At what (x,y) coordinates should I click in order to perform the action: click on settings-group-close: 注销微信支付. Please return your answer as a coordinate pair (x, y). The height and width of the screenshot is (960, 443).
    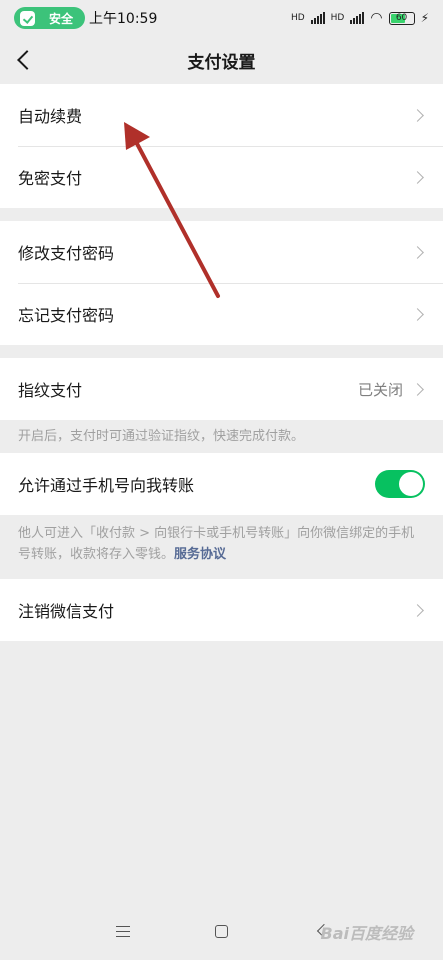
    Looking at the image, I should click on (221, 610).